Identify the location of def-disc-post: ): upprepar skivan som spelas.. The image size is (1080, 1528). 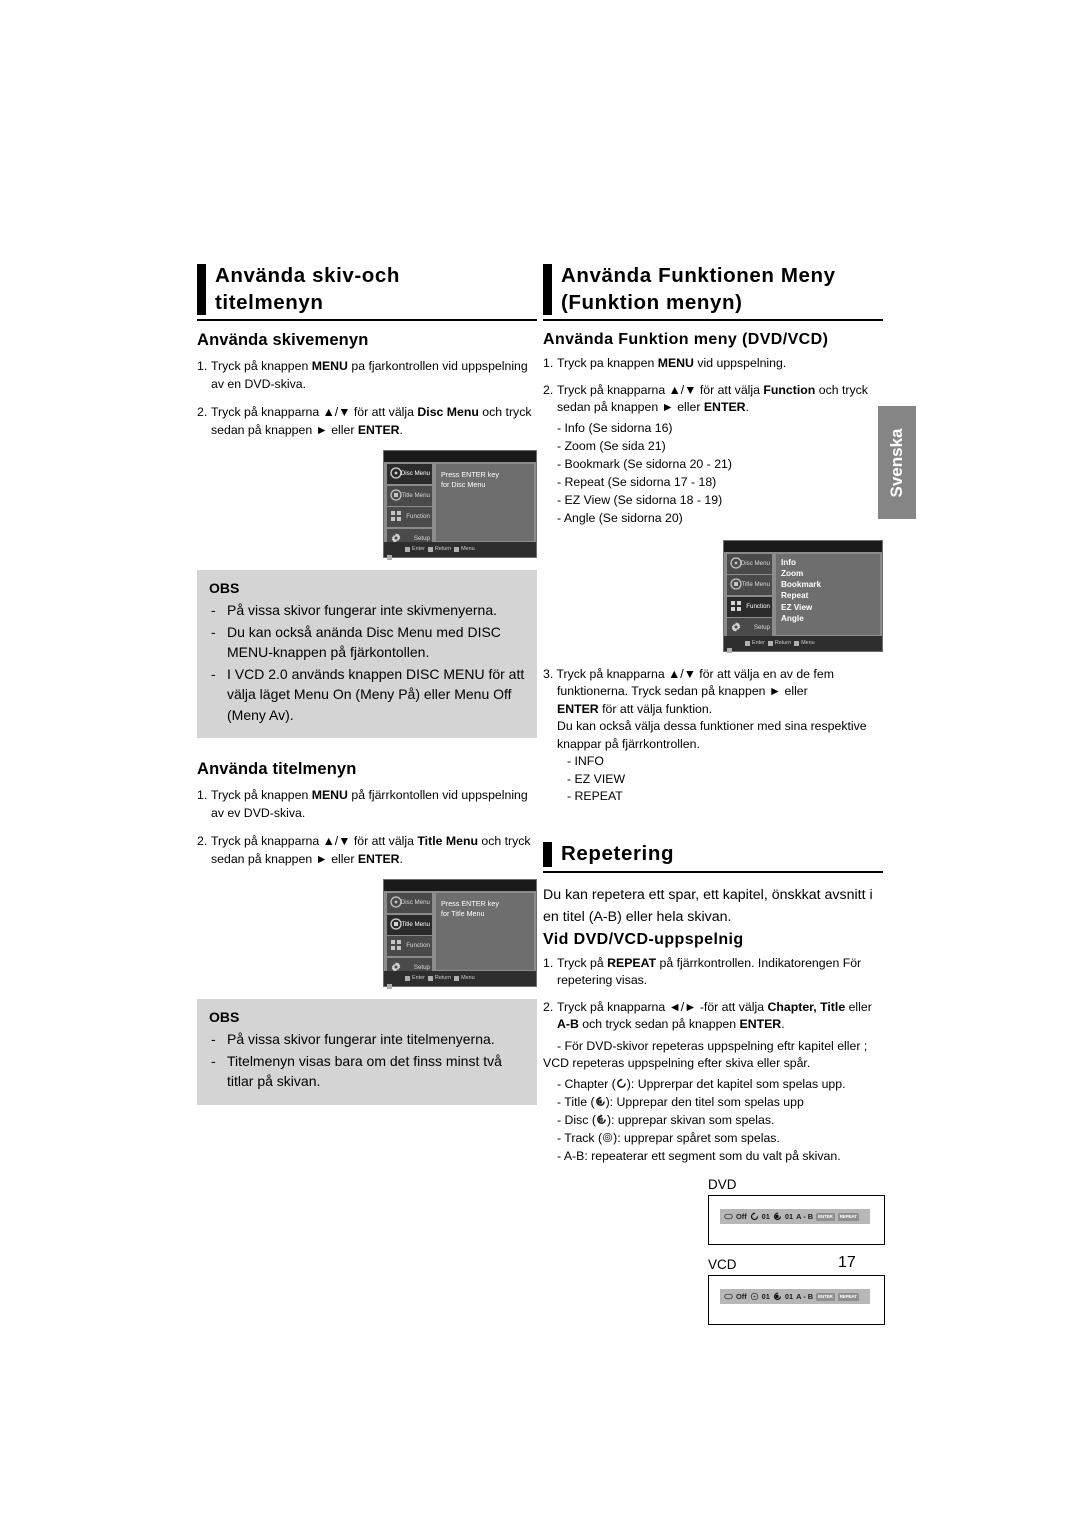
(690, 1120).